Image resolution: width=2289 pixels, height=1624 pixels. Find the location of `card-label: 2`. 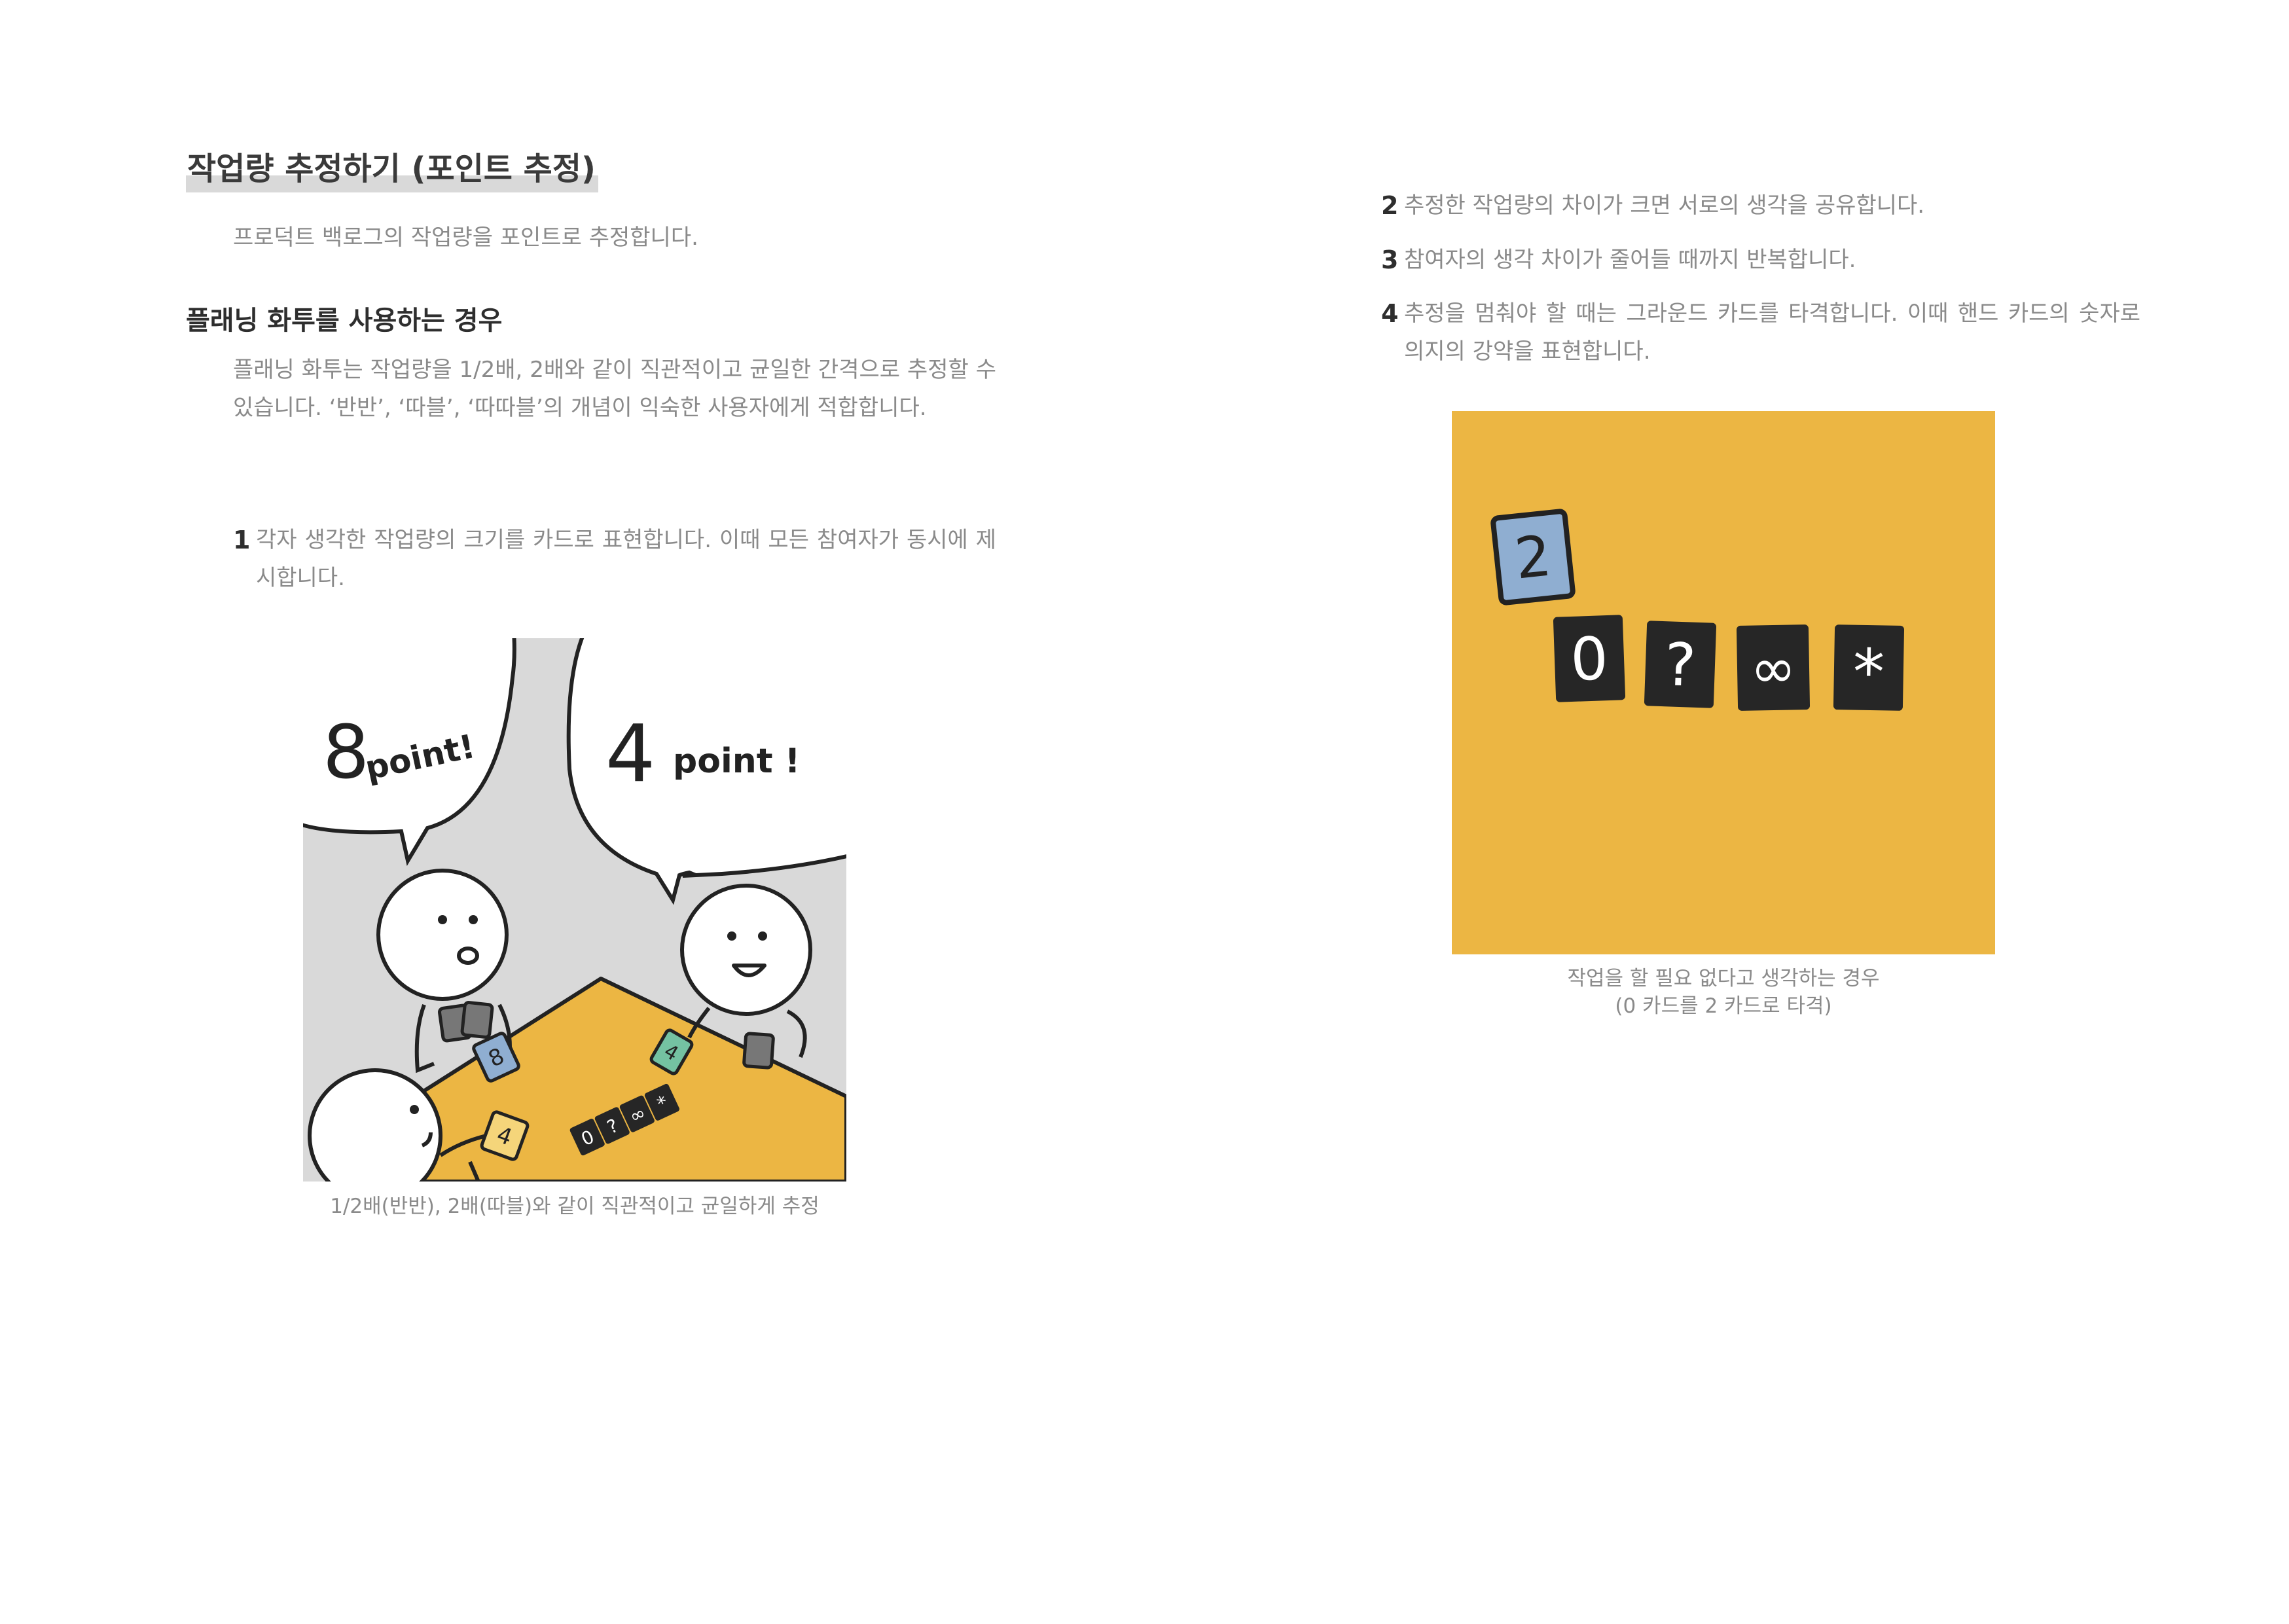

card-label: 2 is located at coordinates (1533, 557).